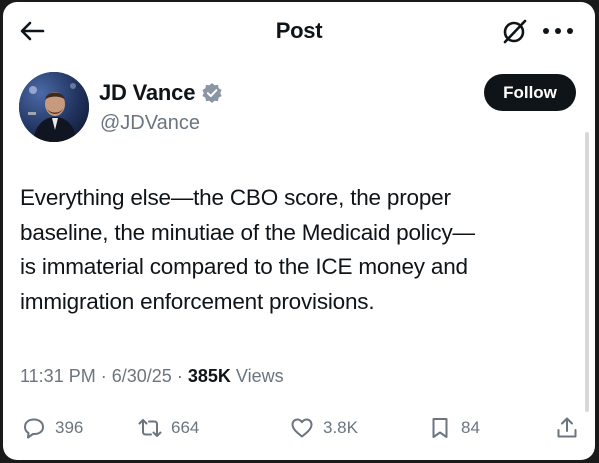 The image size is (599, 463). Describe the element at coordinates (69, 427) in the screenshot. I see `reply-count: 396` at that location.